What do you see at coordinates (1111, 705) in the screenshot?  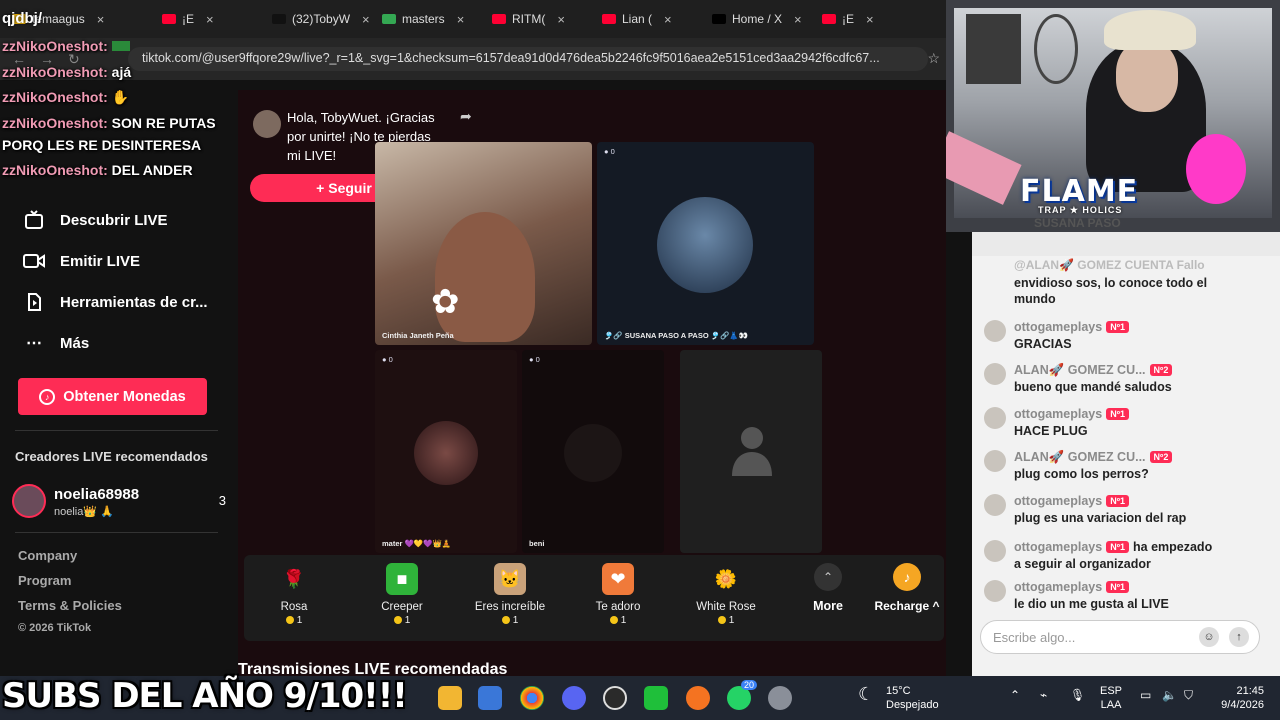 I see `layout: LAA` at bounding box center [1111, 705].